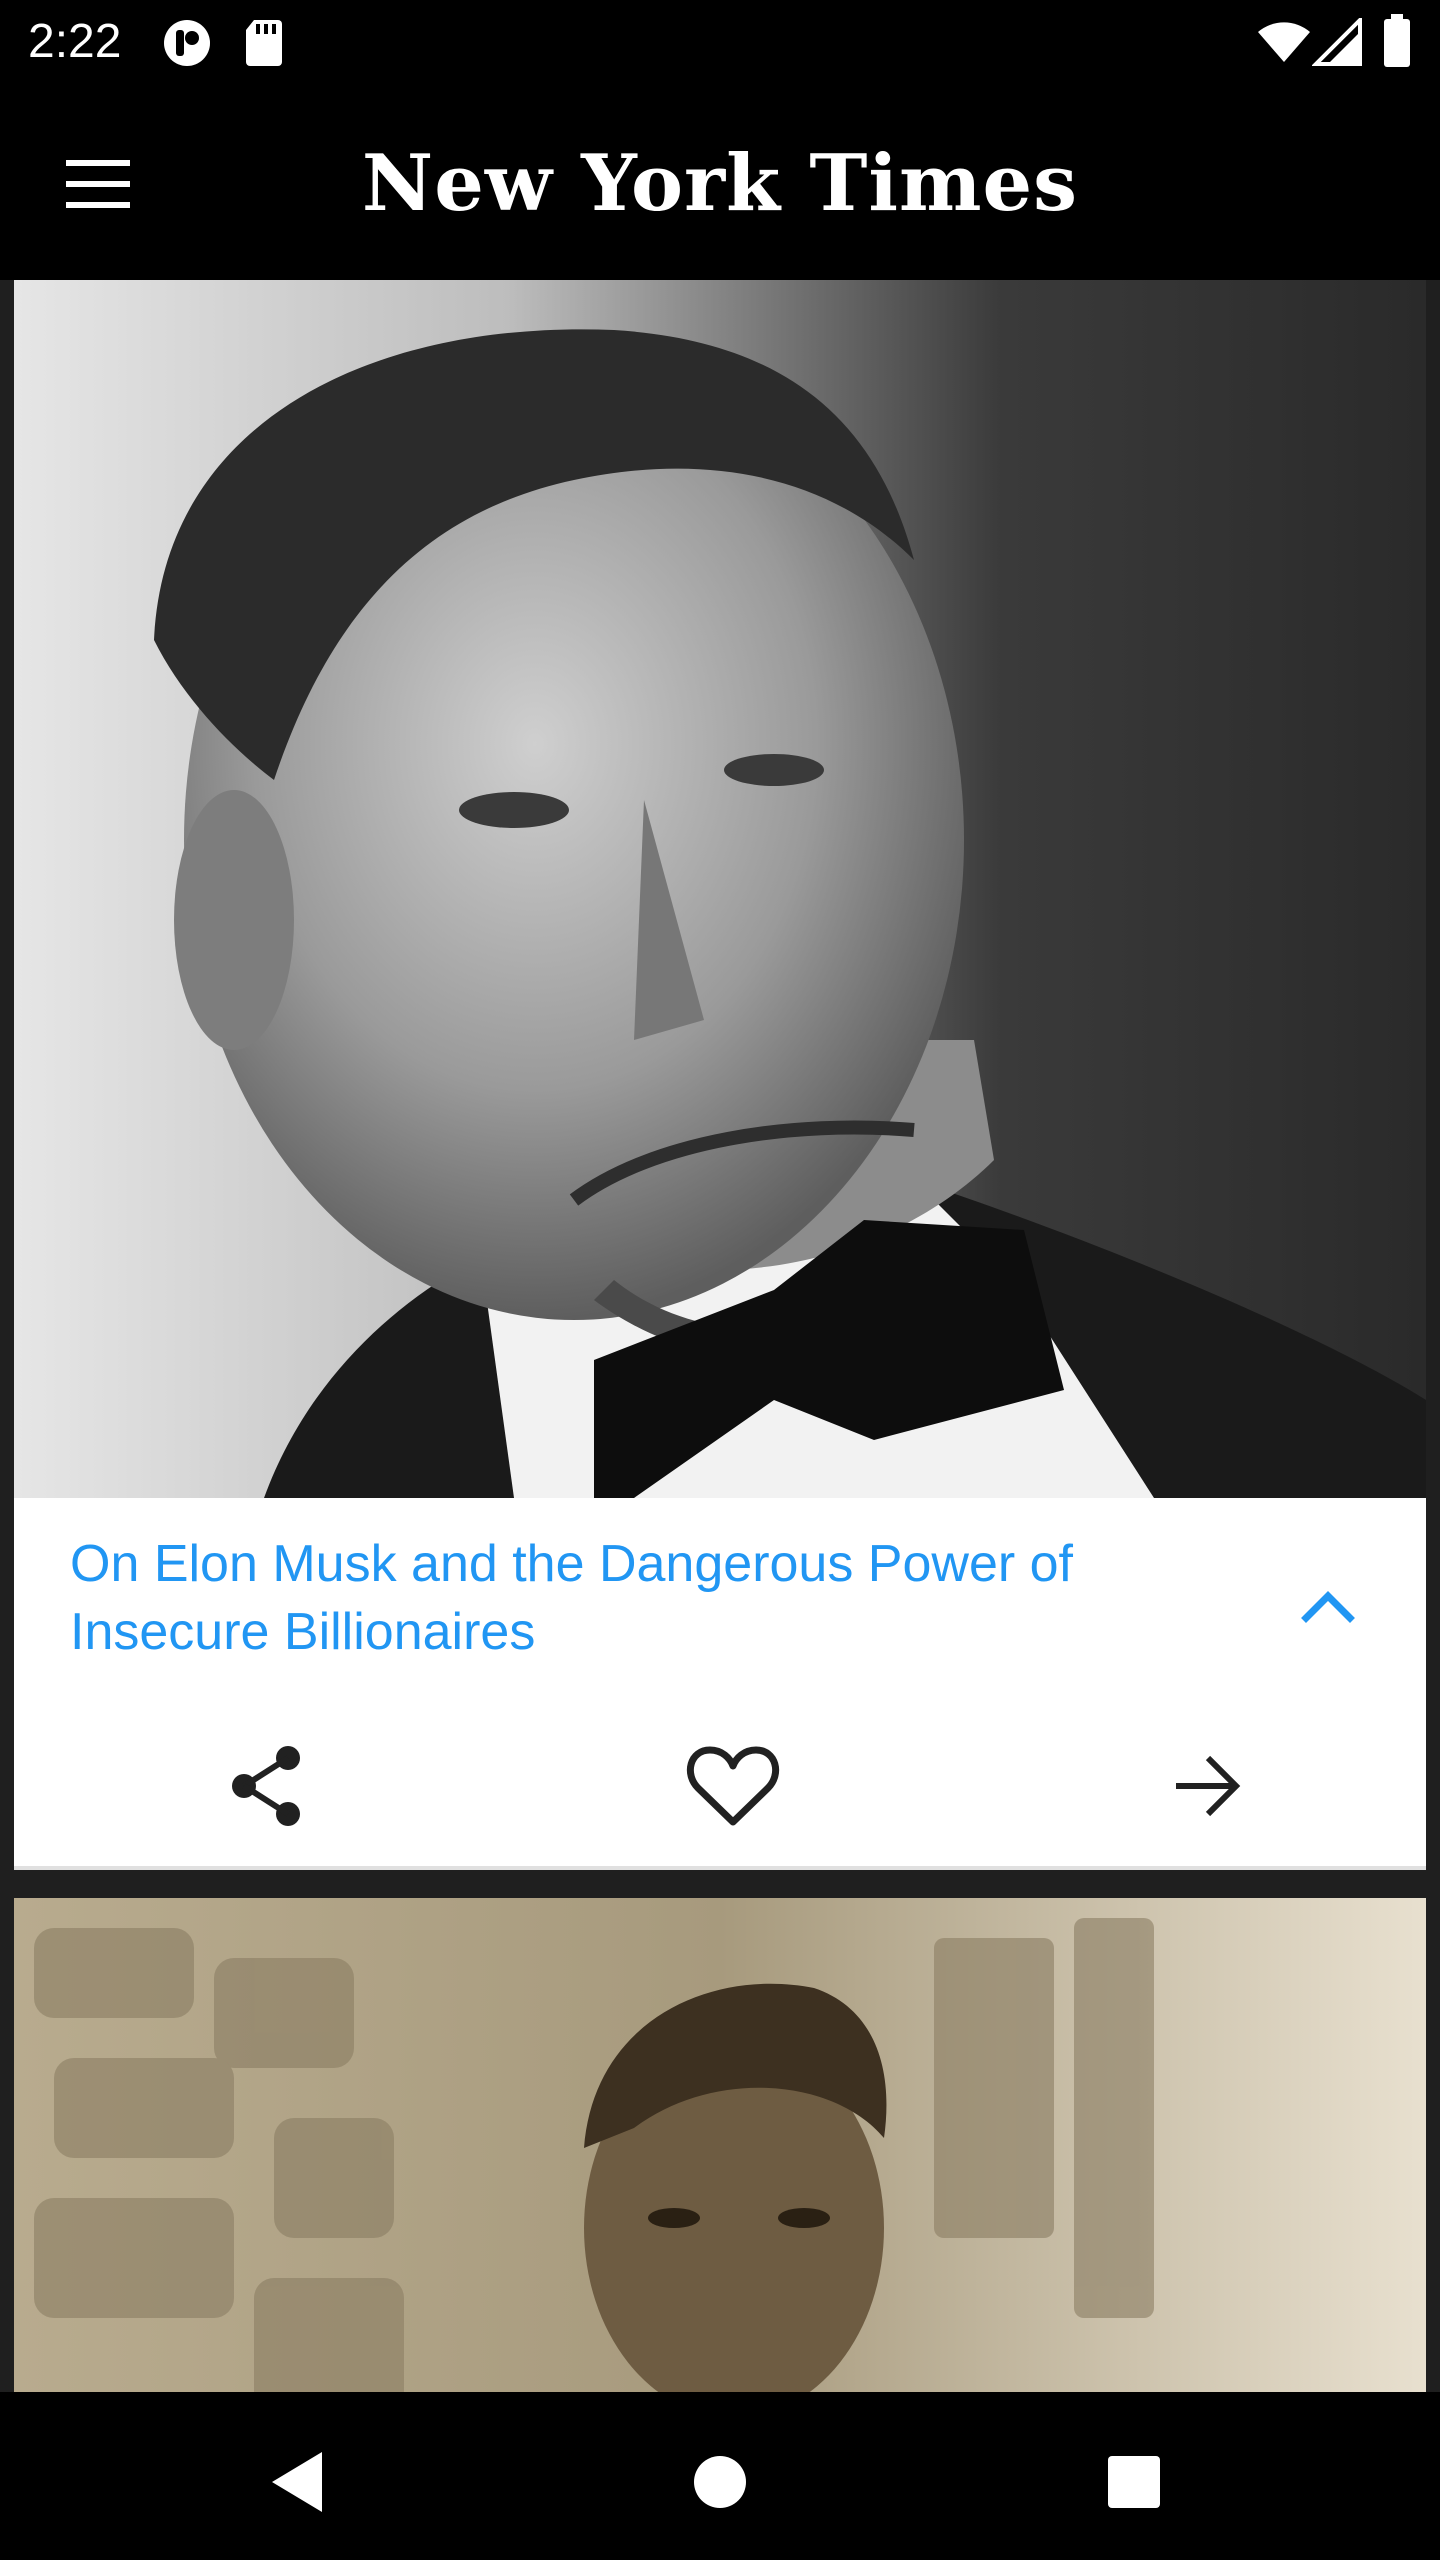 The width and height of the screenshot is (1440, 2560). What do you see at coordinates (187, 45) in the screenshot?
I see `notification-app-icon` at bounding box center [187, 45].